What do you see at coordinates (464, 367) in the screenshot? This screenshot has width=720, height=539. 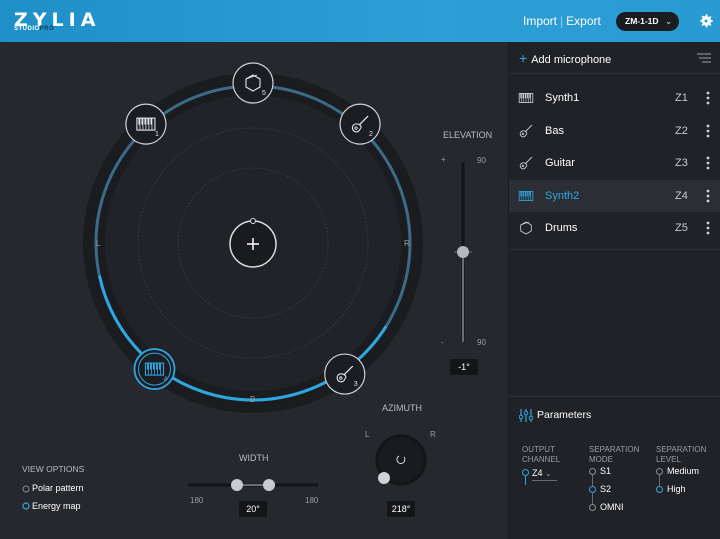 I see `elevation-value: -1°` at bounding box center [464, 367].